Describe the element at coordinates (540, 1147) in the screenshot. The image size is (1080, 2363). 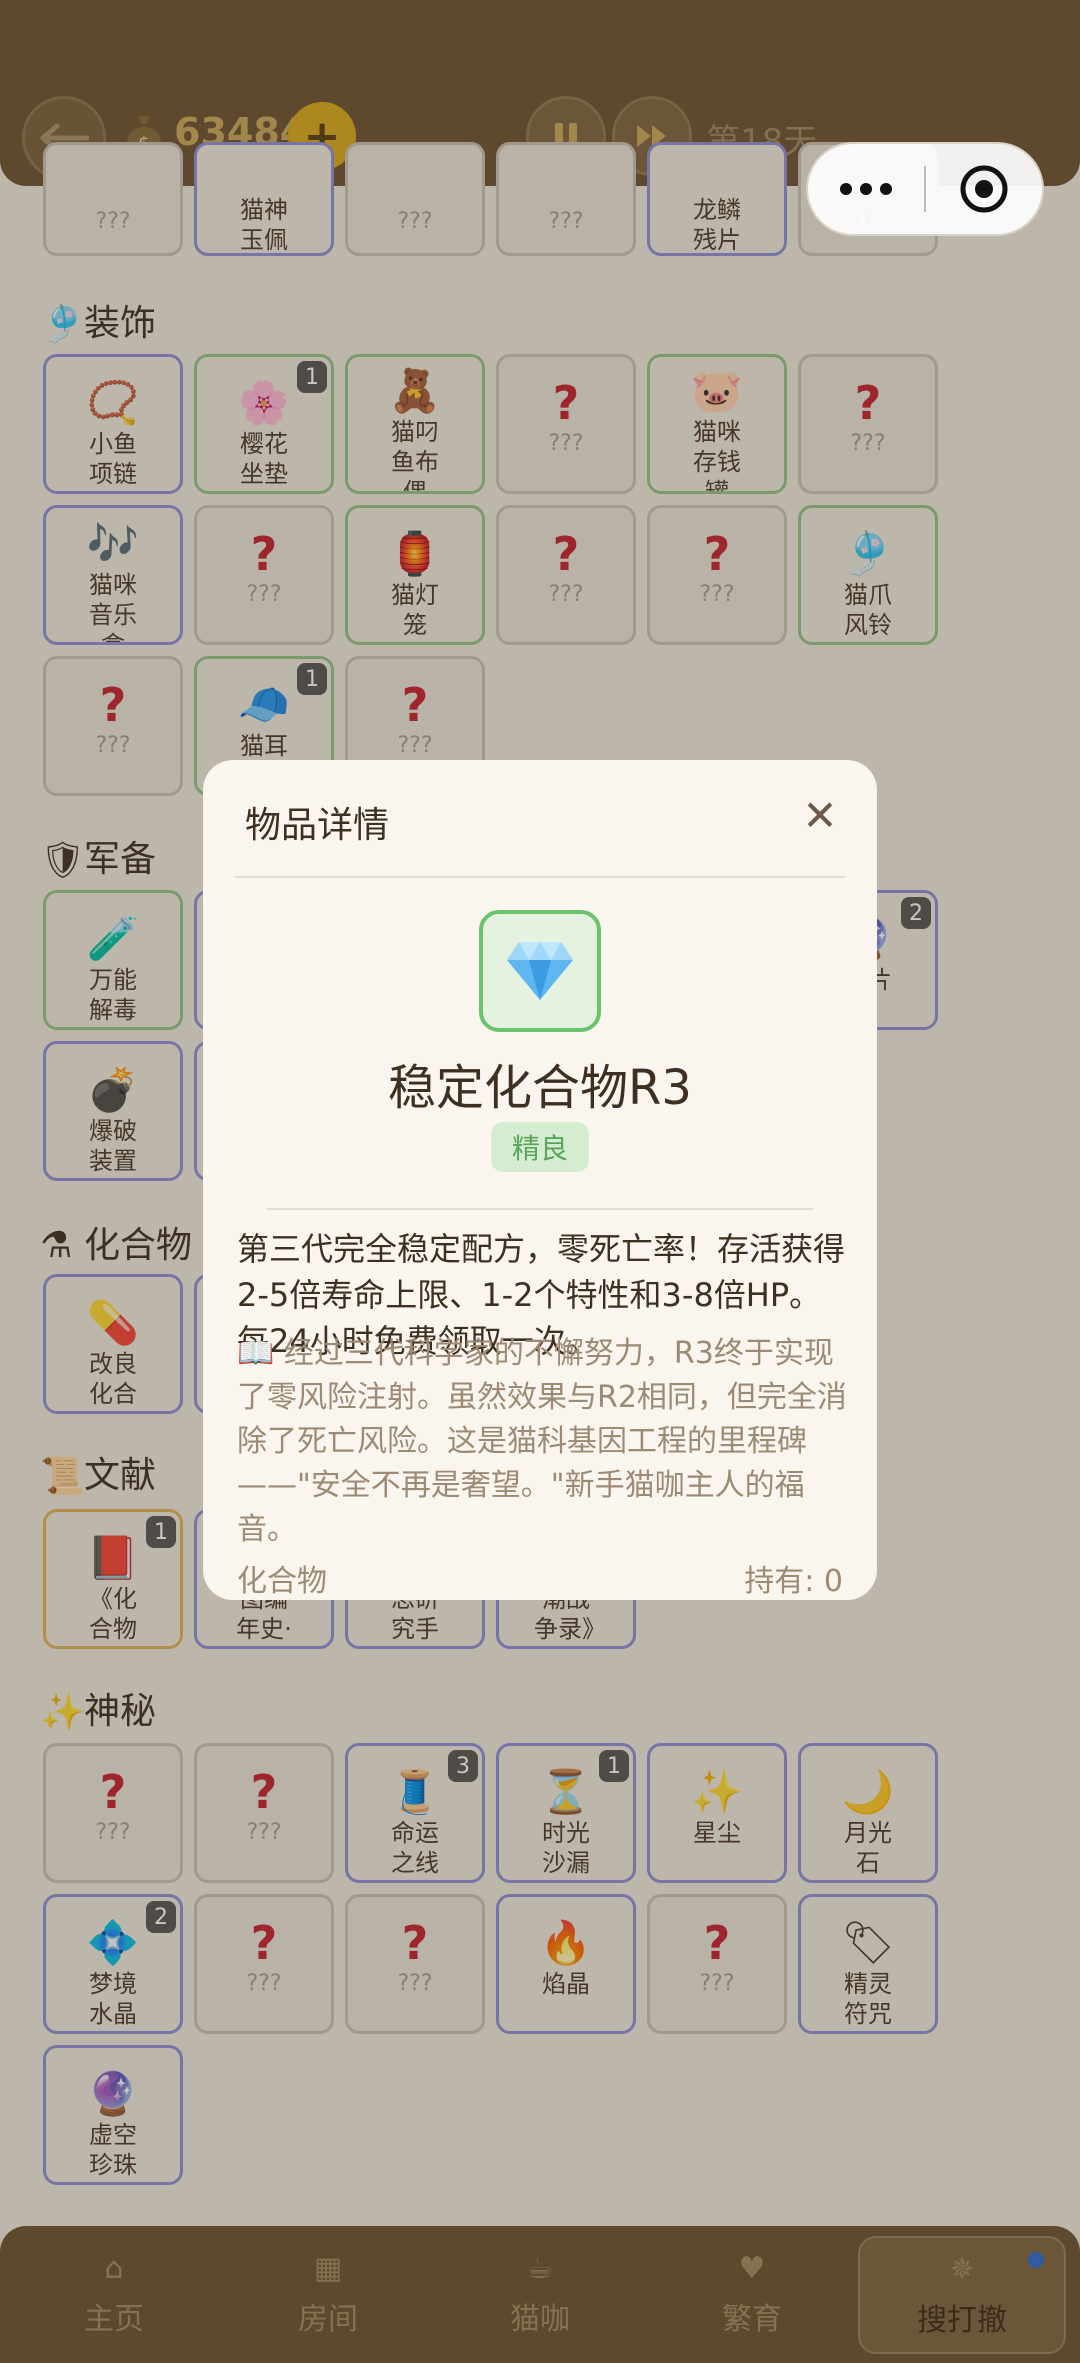
I see `rarity-badge: 精良` at that location.